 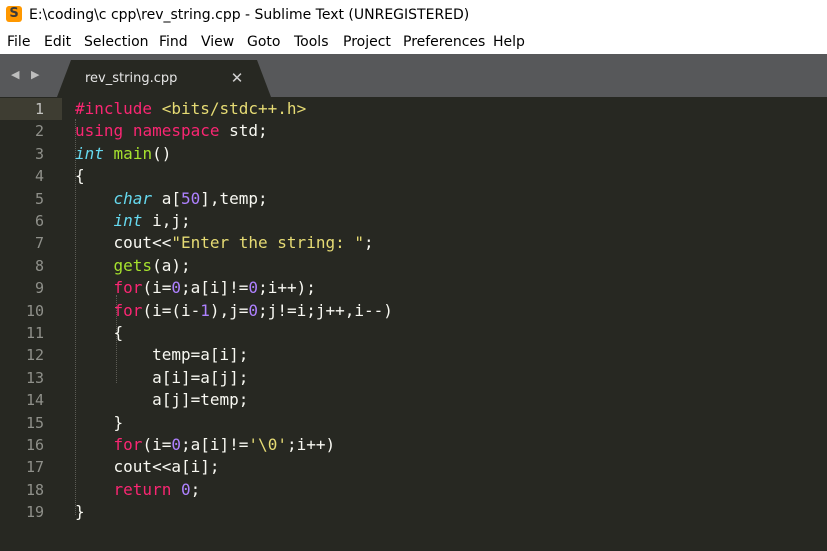 I want to click on line-number: 14, so click(x=34, y=400).